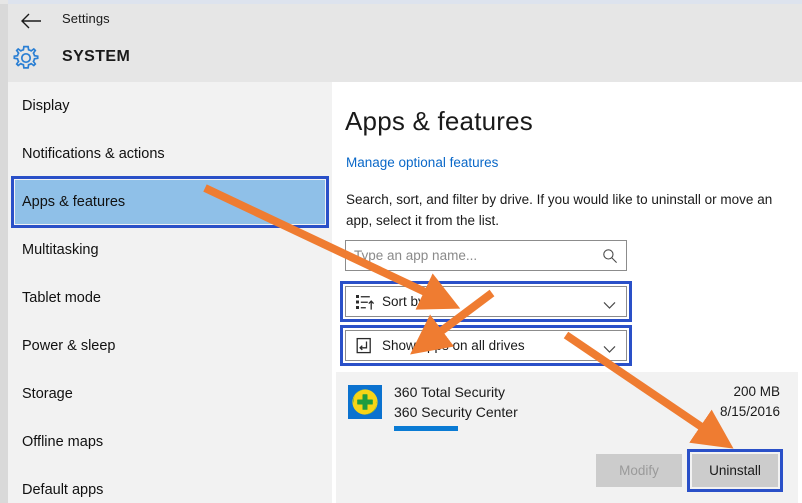  I want to click on sidebar-item-power-and-sleep: Power & sleep, so click(170, 346).